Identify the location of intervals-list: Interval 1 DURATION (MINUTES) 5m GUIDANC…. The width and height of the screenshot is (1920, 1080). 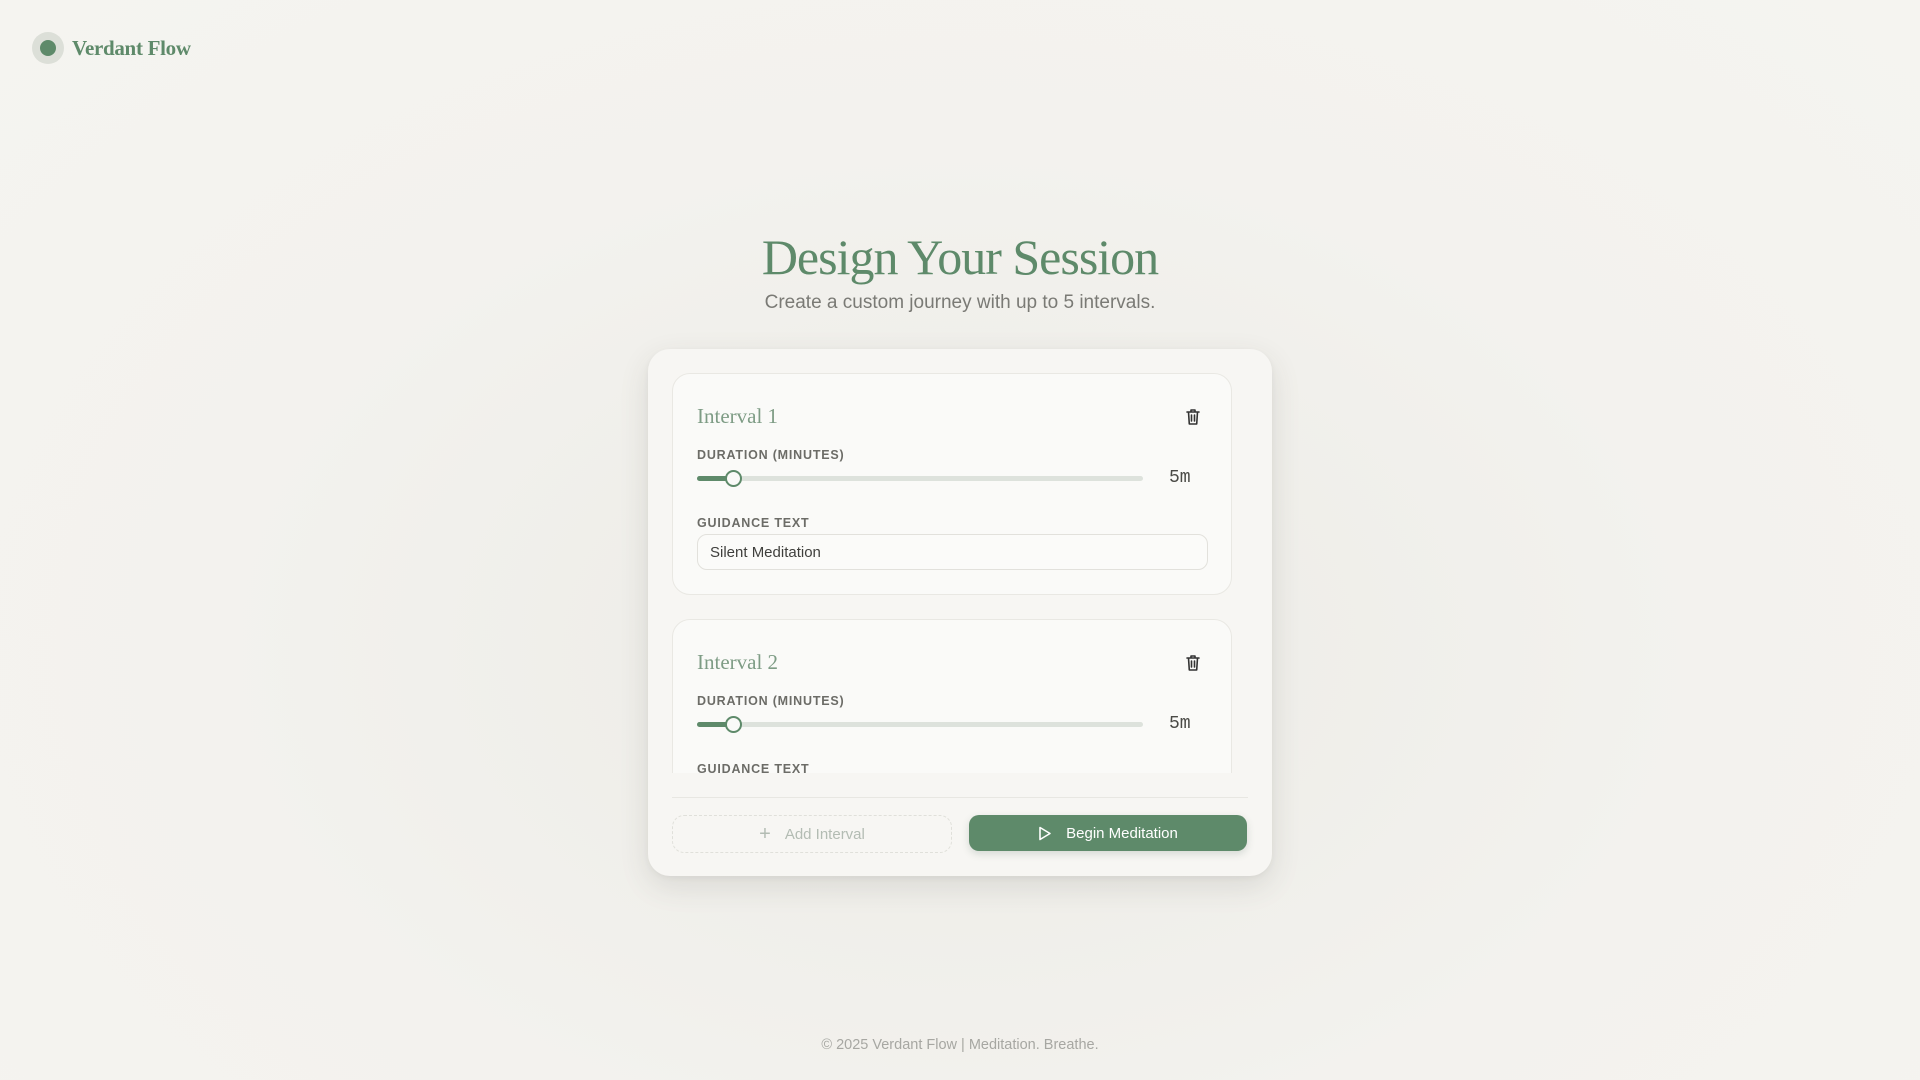
(952, 573).